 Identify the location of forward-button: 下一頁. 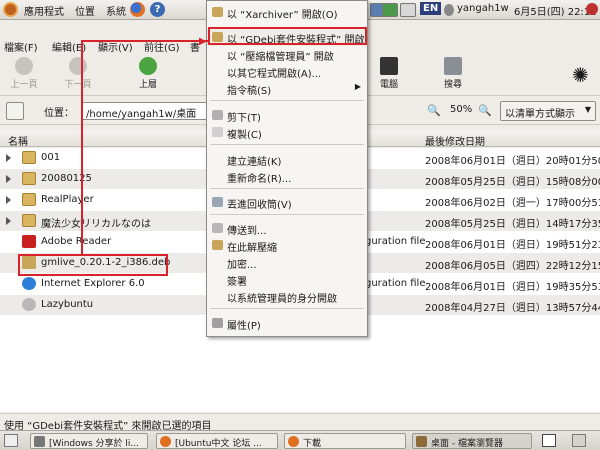
(78, 73).